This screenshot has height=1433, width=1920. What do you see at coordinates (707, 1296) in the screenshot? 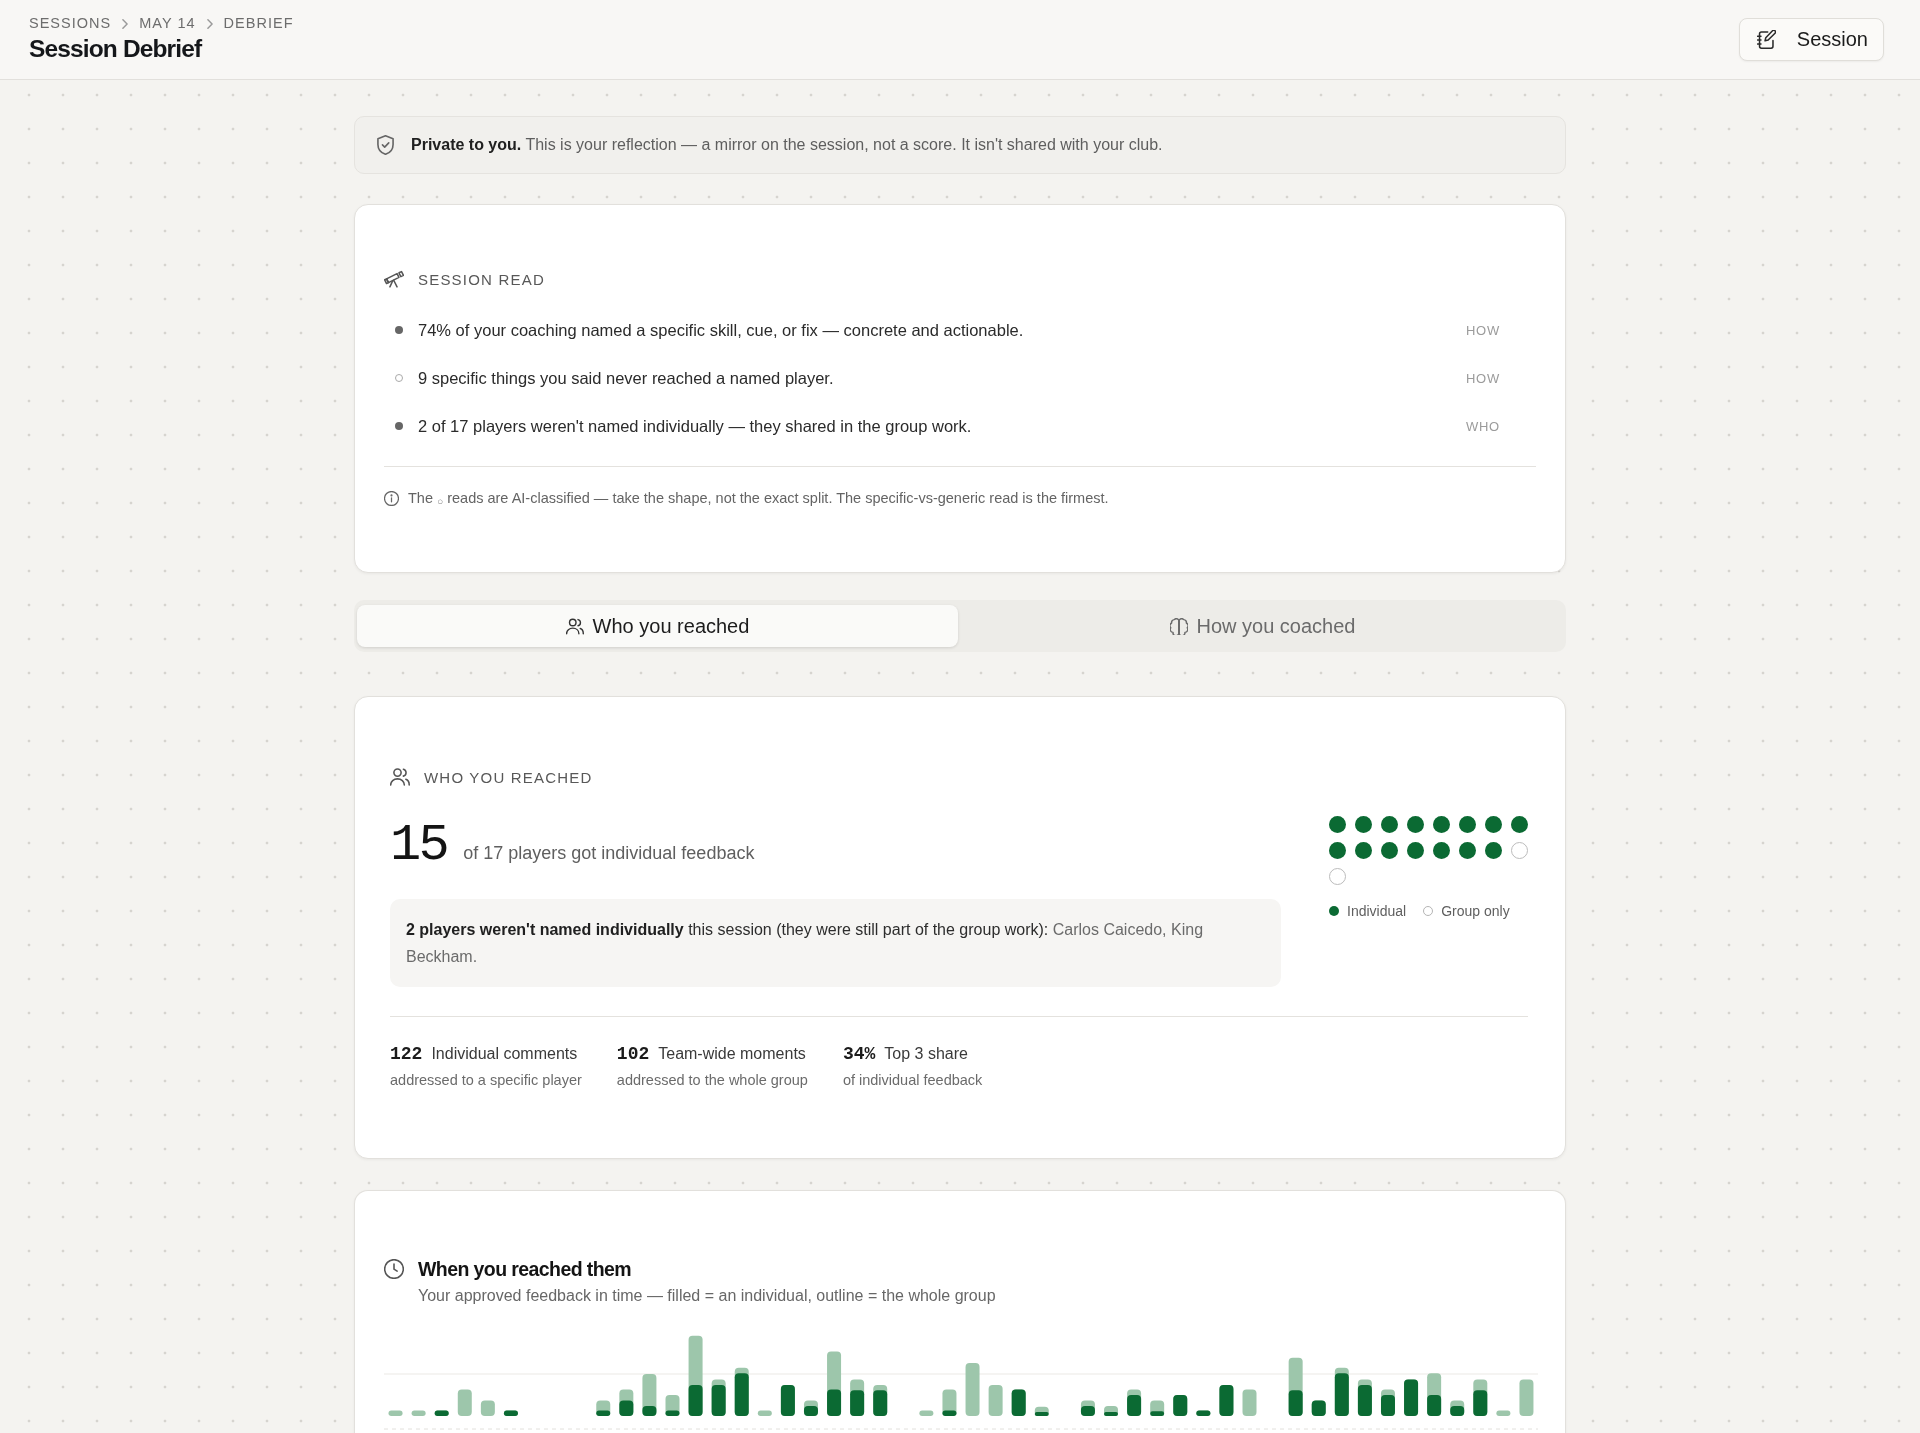
I see `section-subtitle: Your approved feedback in time — filled = an individual, outline = the whole group` at bounding box center [707, 1296].